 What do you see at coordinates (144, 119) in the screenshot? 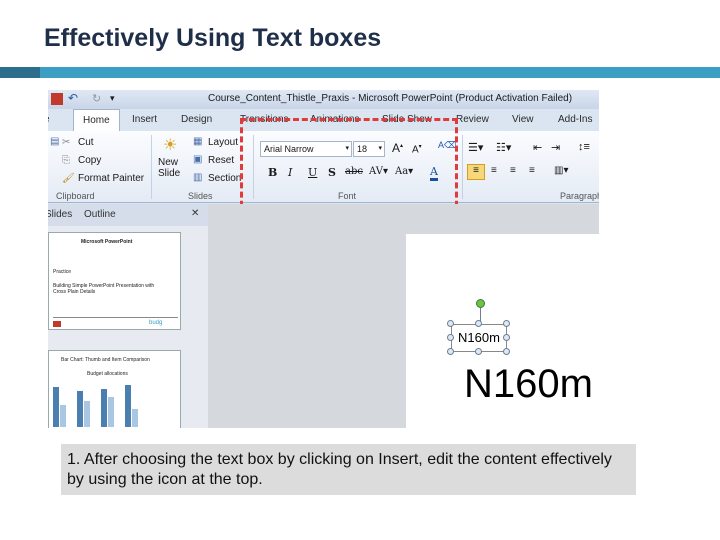
I see `tab-insert: Insert` at bounding box center [144, 119].